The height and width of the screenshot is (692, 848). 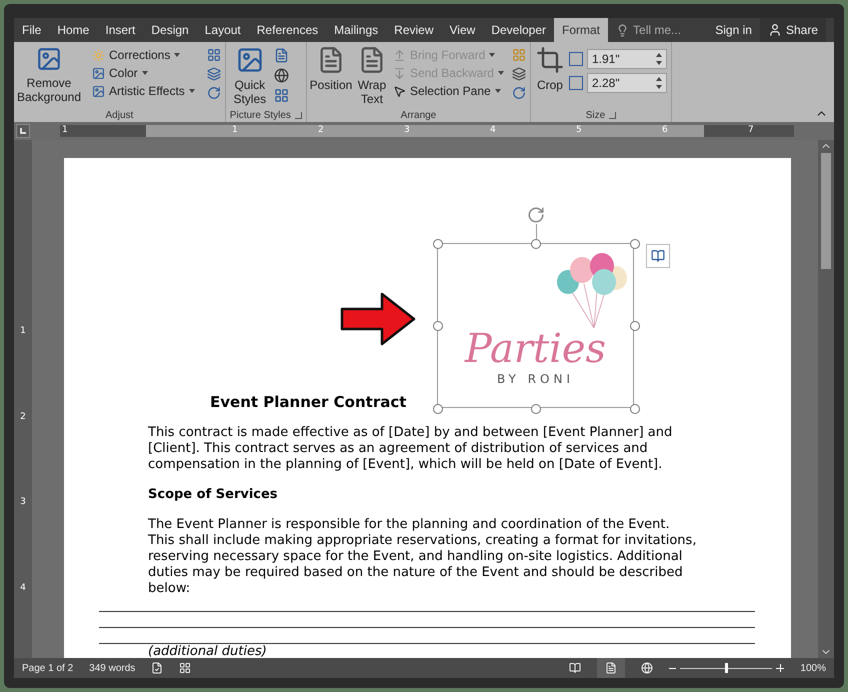 What do you see at coordinates (213, 93) in the screenshot?
I see `reset-picture-icon` at bounding box center [213, 93].